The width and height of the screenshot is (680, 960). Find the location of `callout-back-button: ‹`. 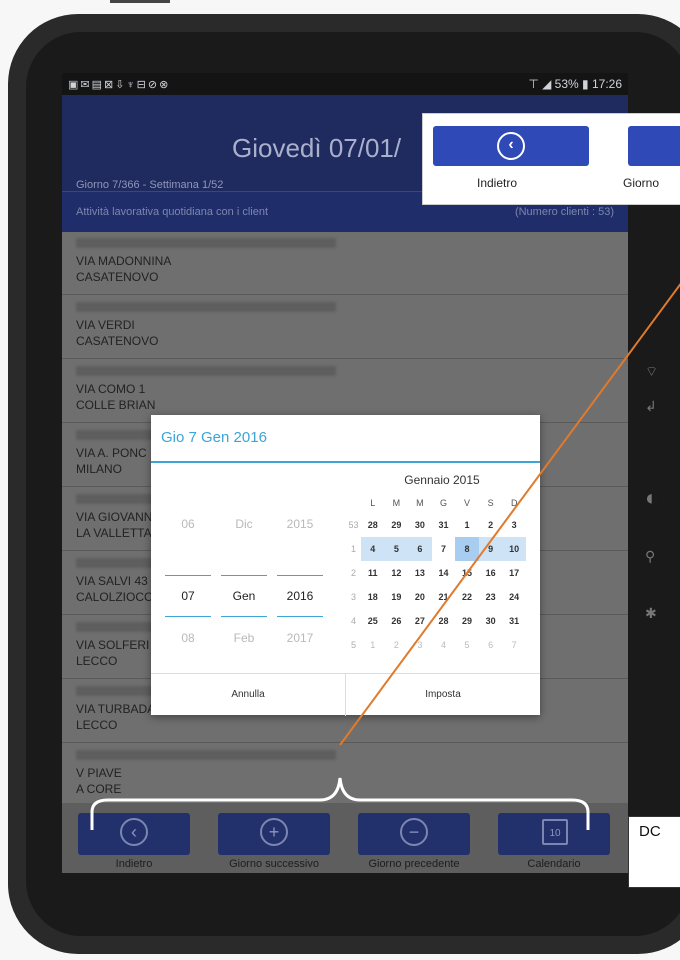

callout-back-button: ‹ is located at coordinates (511, 146).